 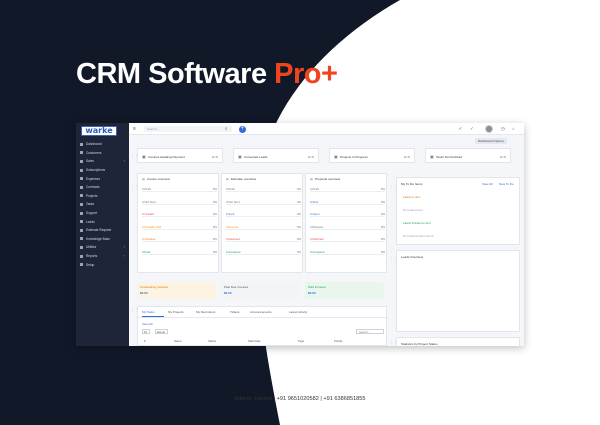 What do you see at coordinates (344, 290) in the screenshot?
I see `invoice-summary-card: Paid Invoices $0.00` at bounding box center [344, 290].